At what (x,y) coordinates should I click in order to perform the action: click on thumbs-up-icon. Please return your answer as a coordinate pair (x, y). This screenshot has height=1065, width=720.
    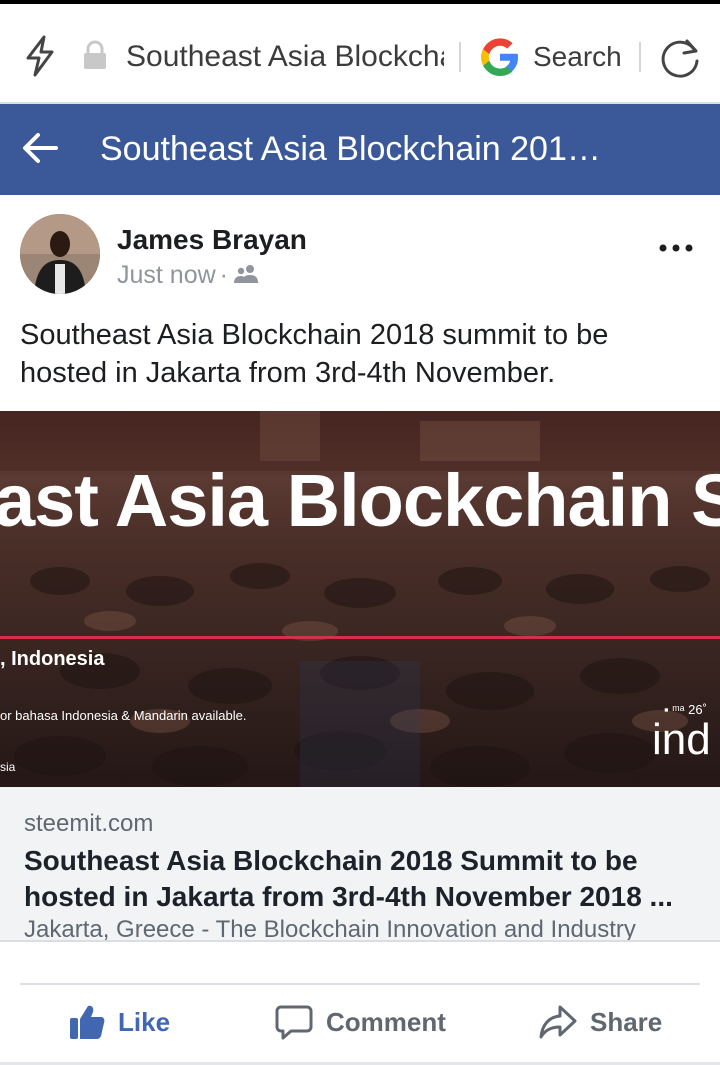
    Looking at the image, I should click on (87, 1022).